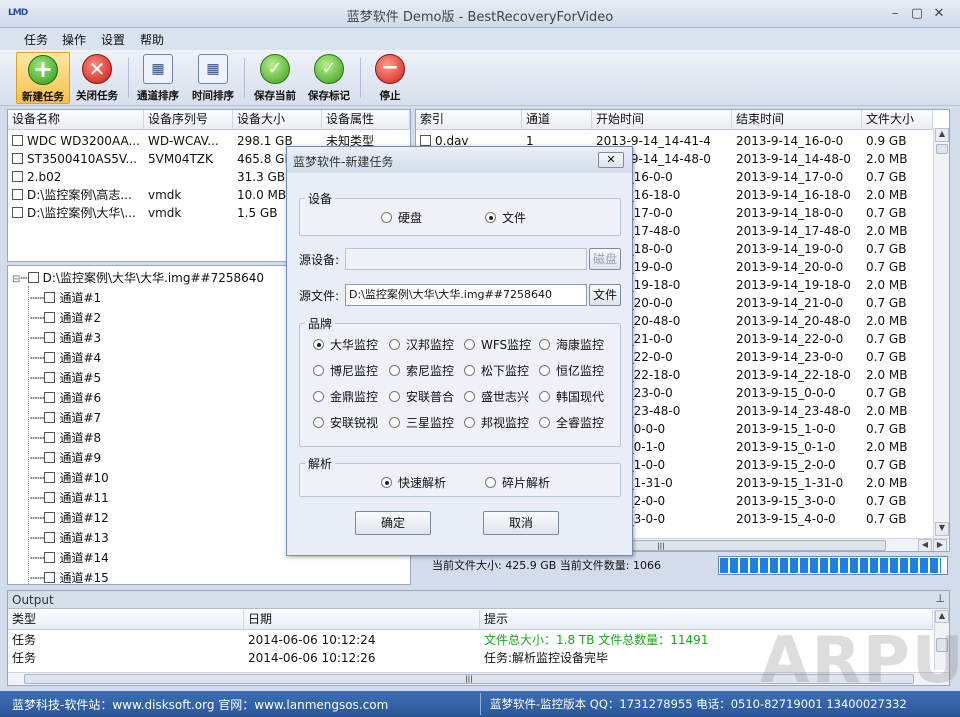 This screenshot has height=717, width=960. Describe the element at coordinates (69, 498) in the screenshot. I see `tree-channel-item: ┄┄ 通道#11` at that location.